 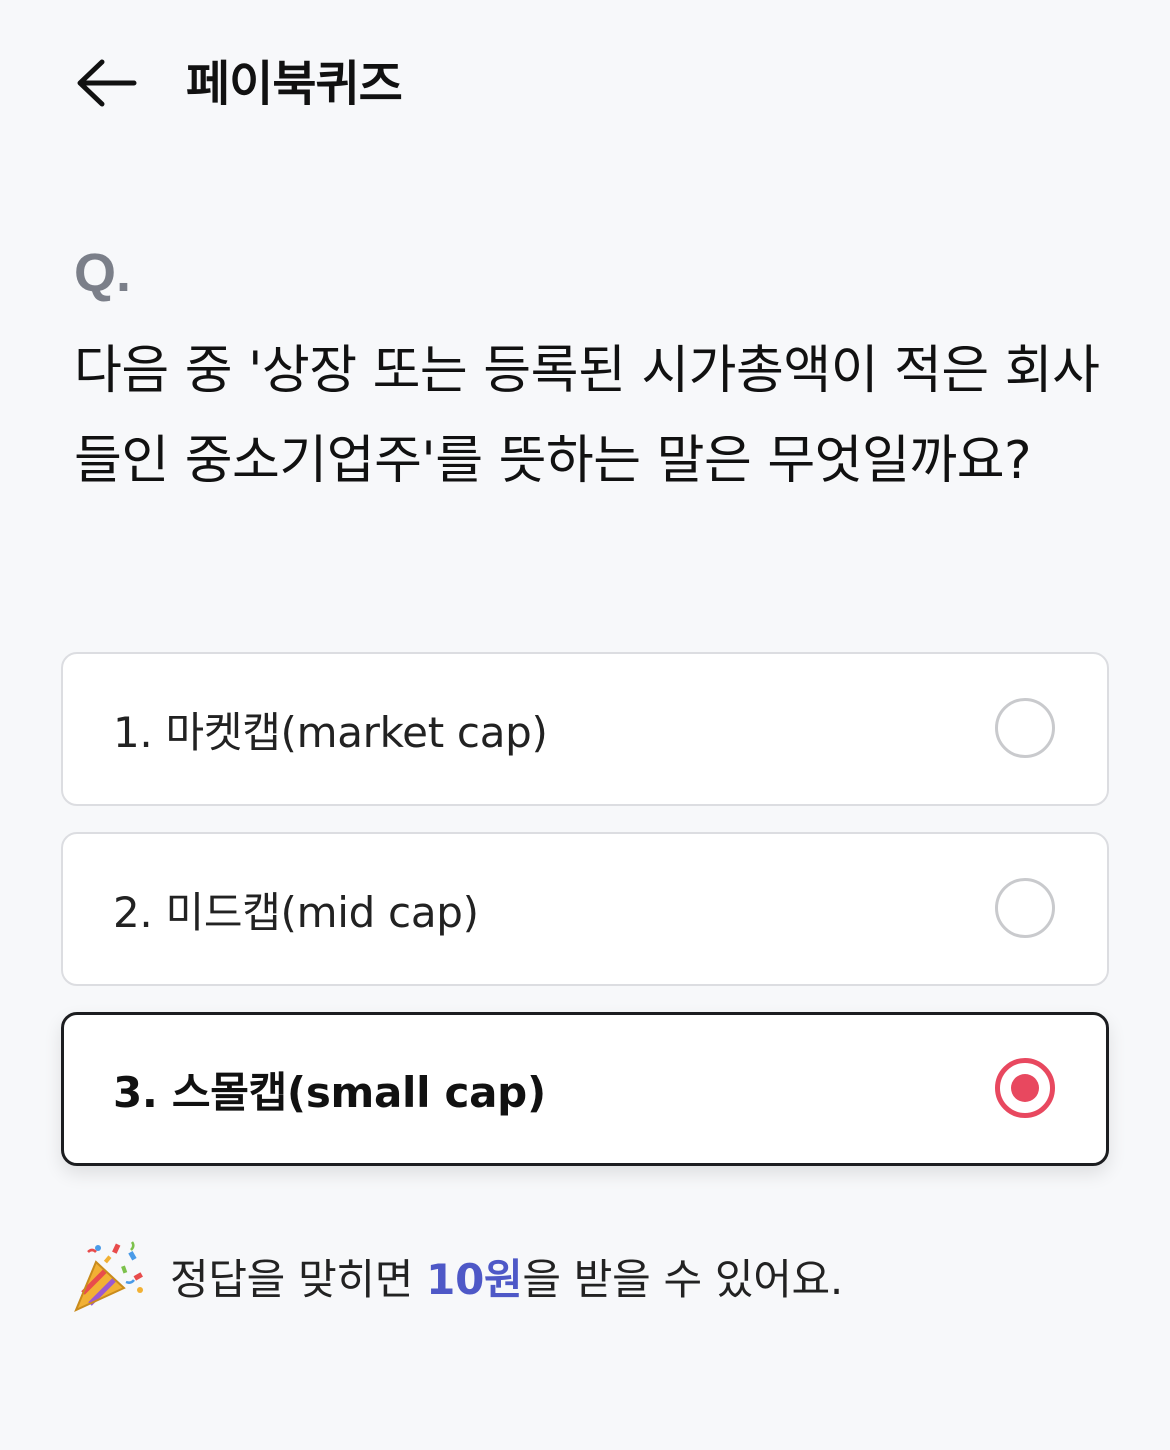 What do you see at coordinates (682, 1279) in the screenshot?
I see `reward-text-suffix: 을 받을 수 있어요.` at bounding box center [682, 1279].